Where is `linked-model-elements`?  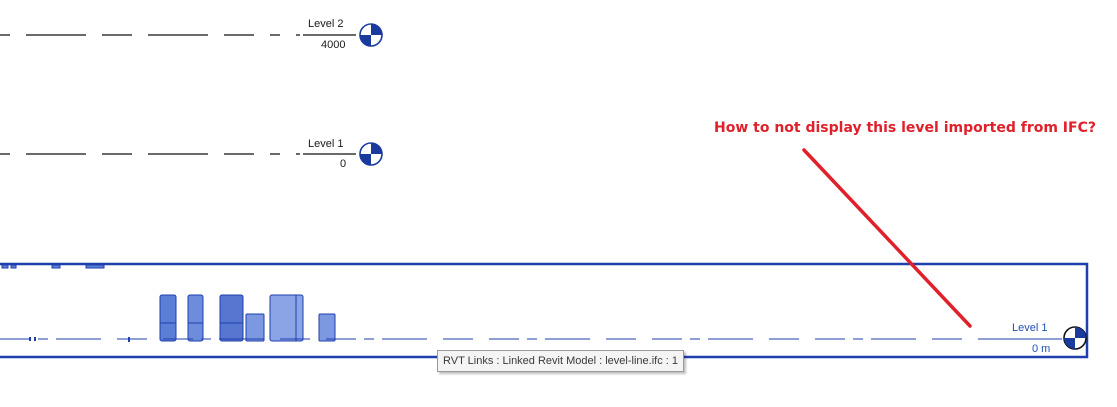
linked-model-elements is located at coordinates (247, 318).